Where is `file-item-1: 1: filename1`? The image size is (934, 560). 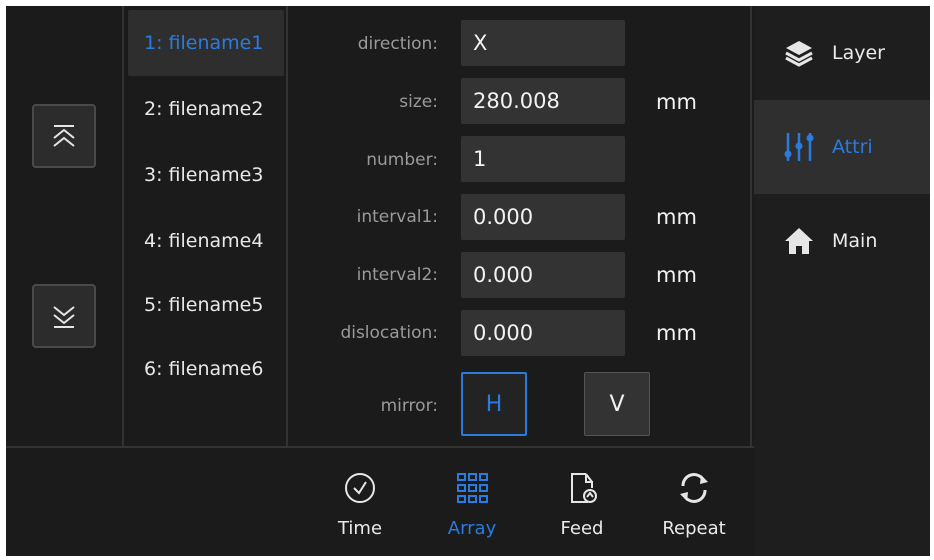 file-item-1: 1: filename1 is located at coordinates (206, 43).